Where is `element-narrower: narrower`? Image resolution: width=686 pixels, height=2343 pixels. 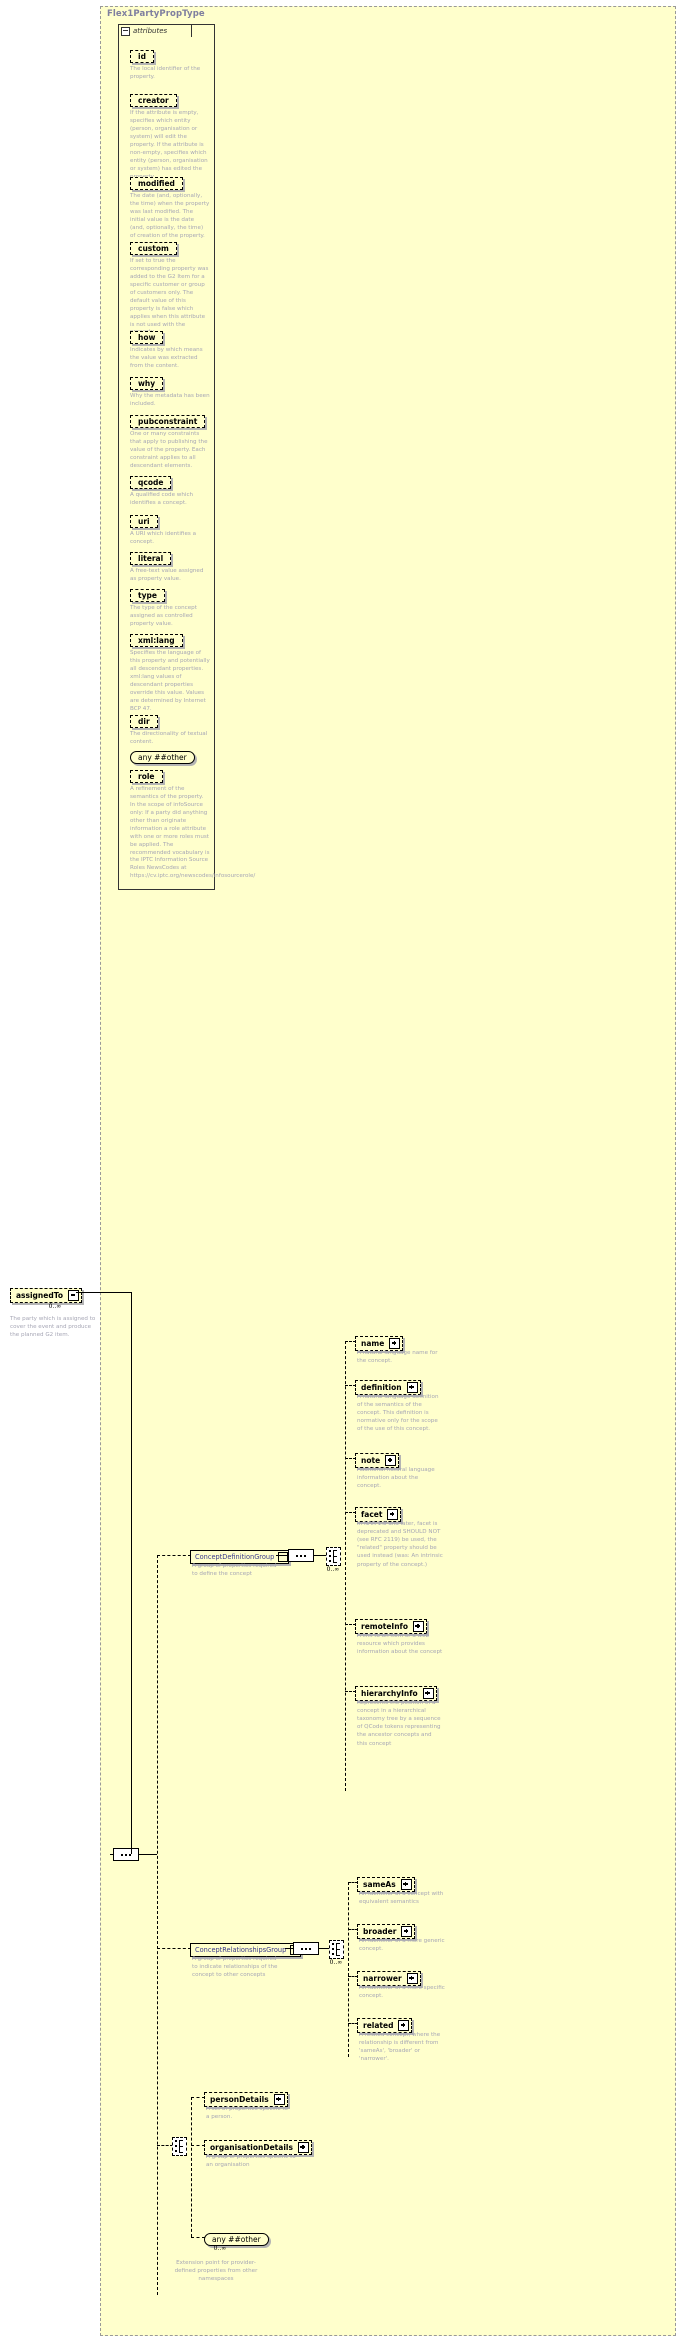 element-narrower: narrower is located at coordinates (389, 1976).